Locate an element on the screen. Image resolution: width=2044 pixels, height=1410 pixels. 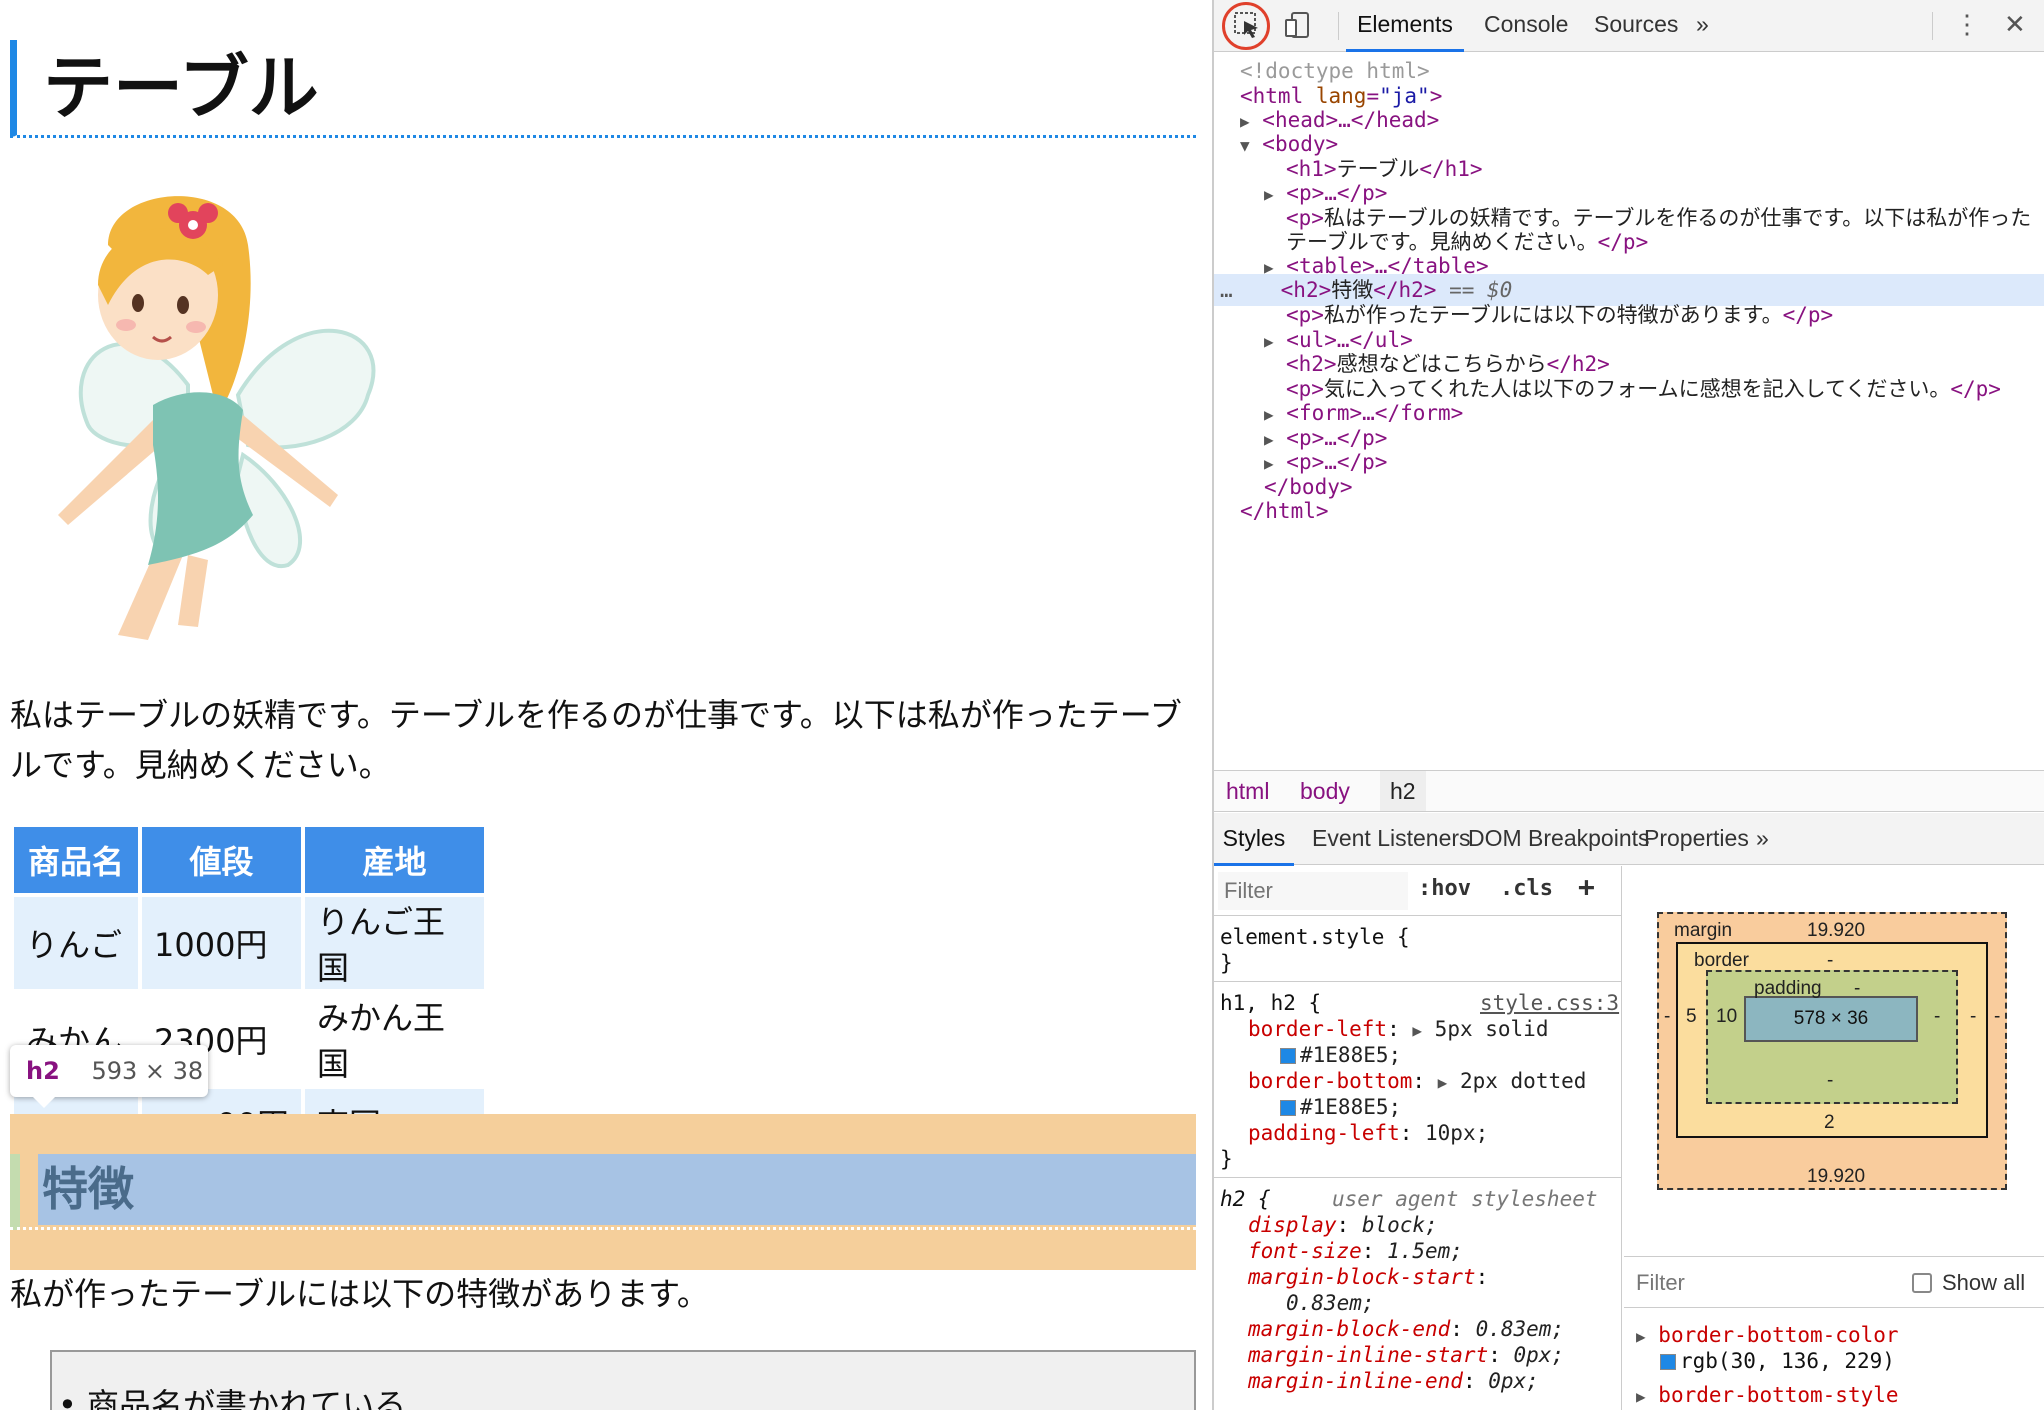
new-rule-button: + is located at coordinates (1586, 886).